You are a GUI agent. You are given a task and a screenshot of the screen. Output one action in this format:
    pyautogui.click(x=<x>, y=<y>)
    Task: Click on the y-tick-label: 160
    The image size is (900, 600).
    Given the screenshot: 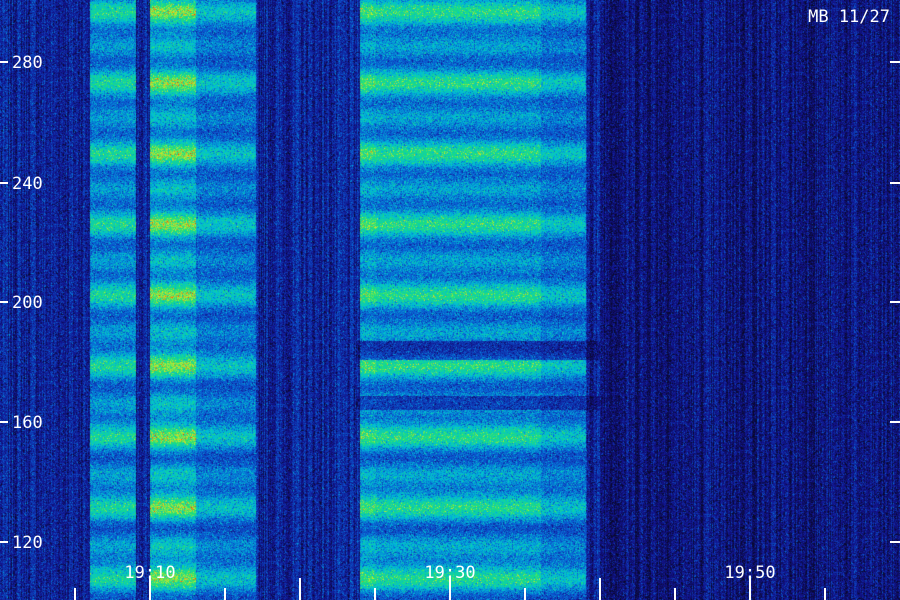 What is the action you would take?
    pyautogui.click(x=27, y=423)
    